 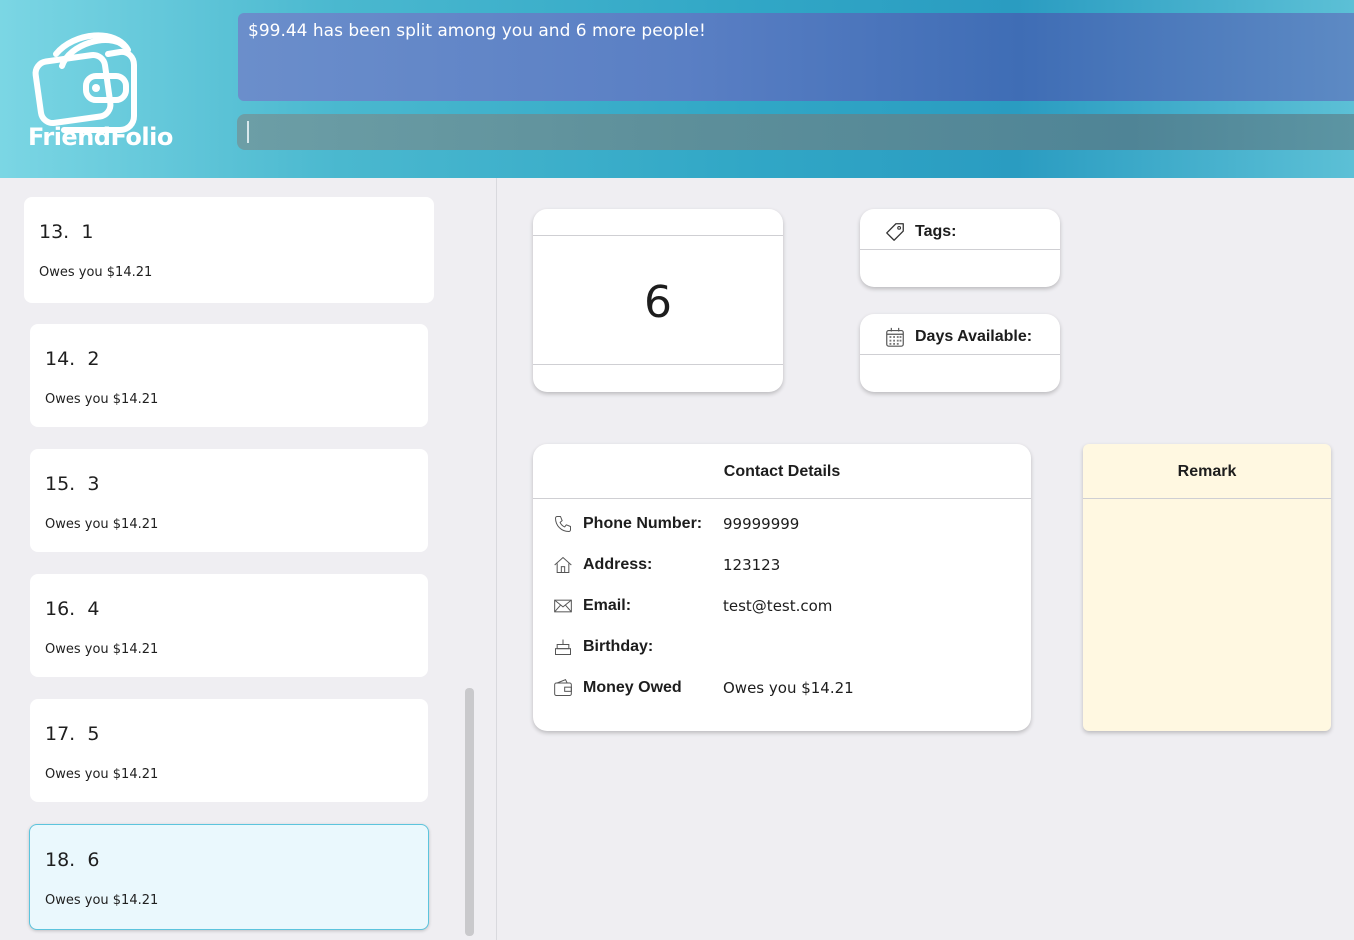 I want to click on contact-details-title: Contact Details, so click(x=782, y=471).